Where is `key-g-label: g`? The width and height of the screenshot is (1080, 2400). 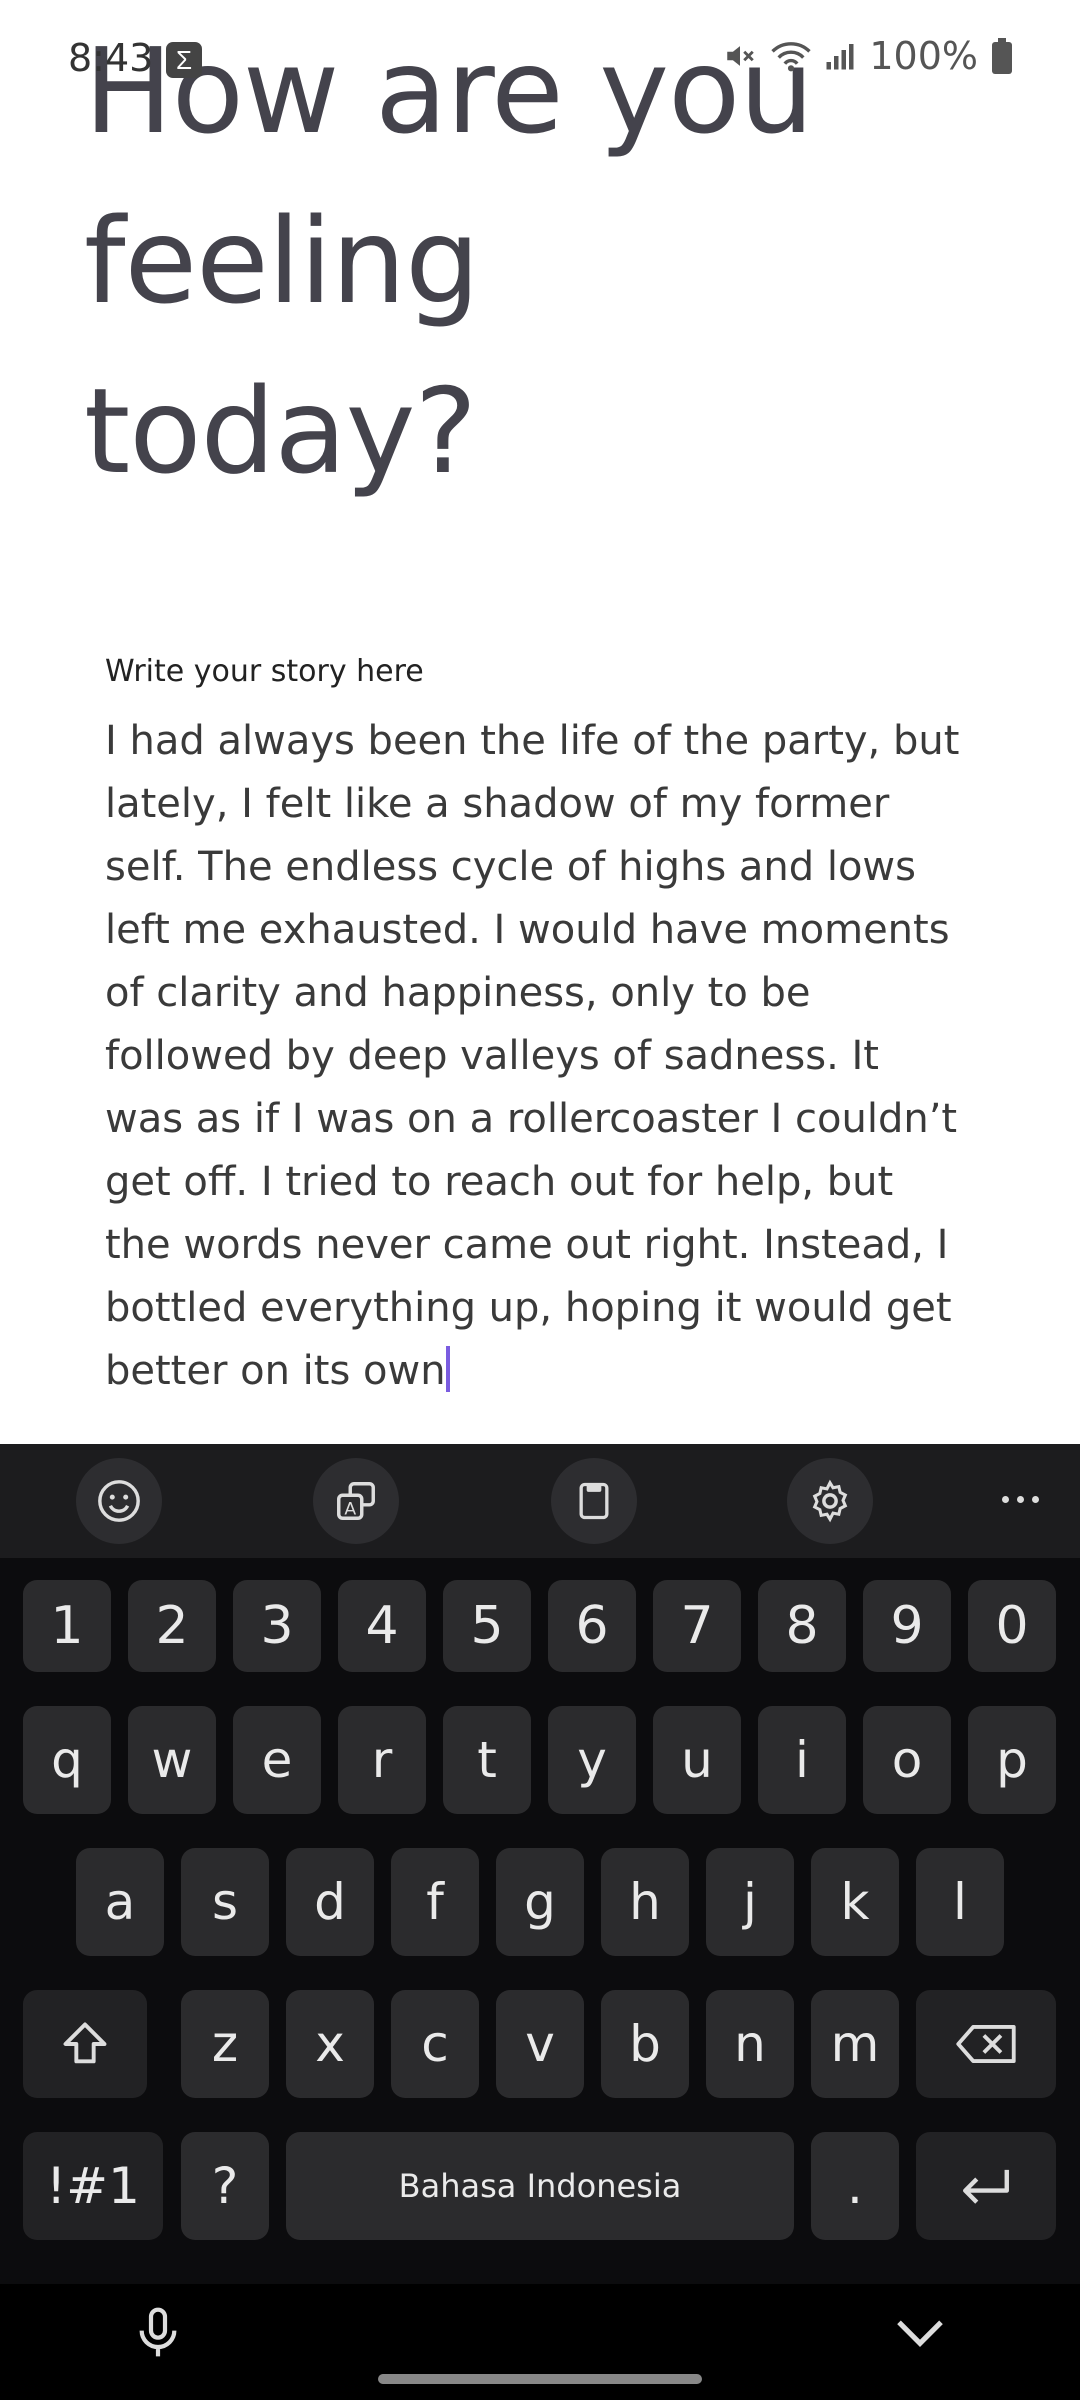
key-g-label: g is located at coordinates (540, 1902).